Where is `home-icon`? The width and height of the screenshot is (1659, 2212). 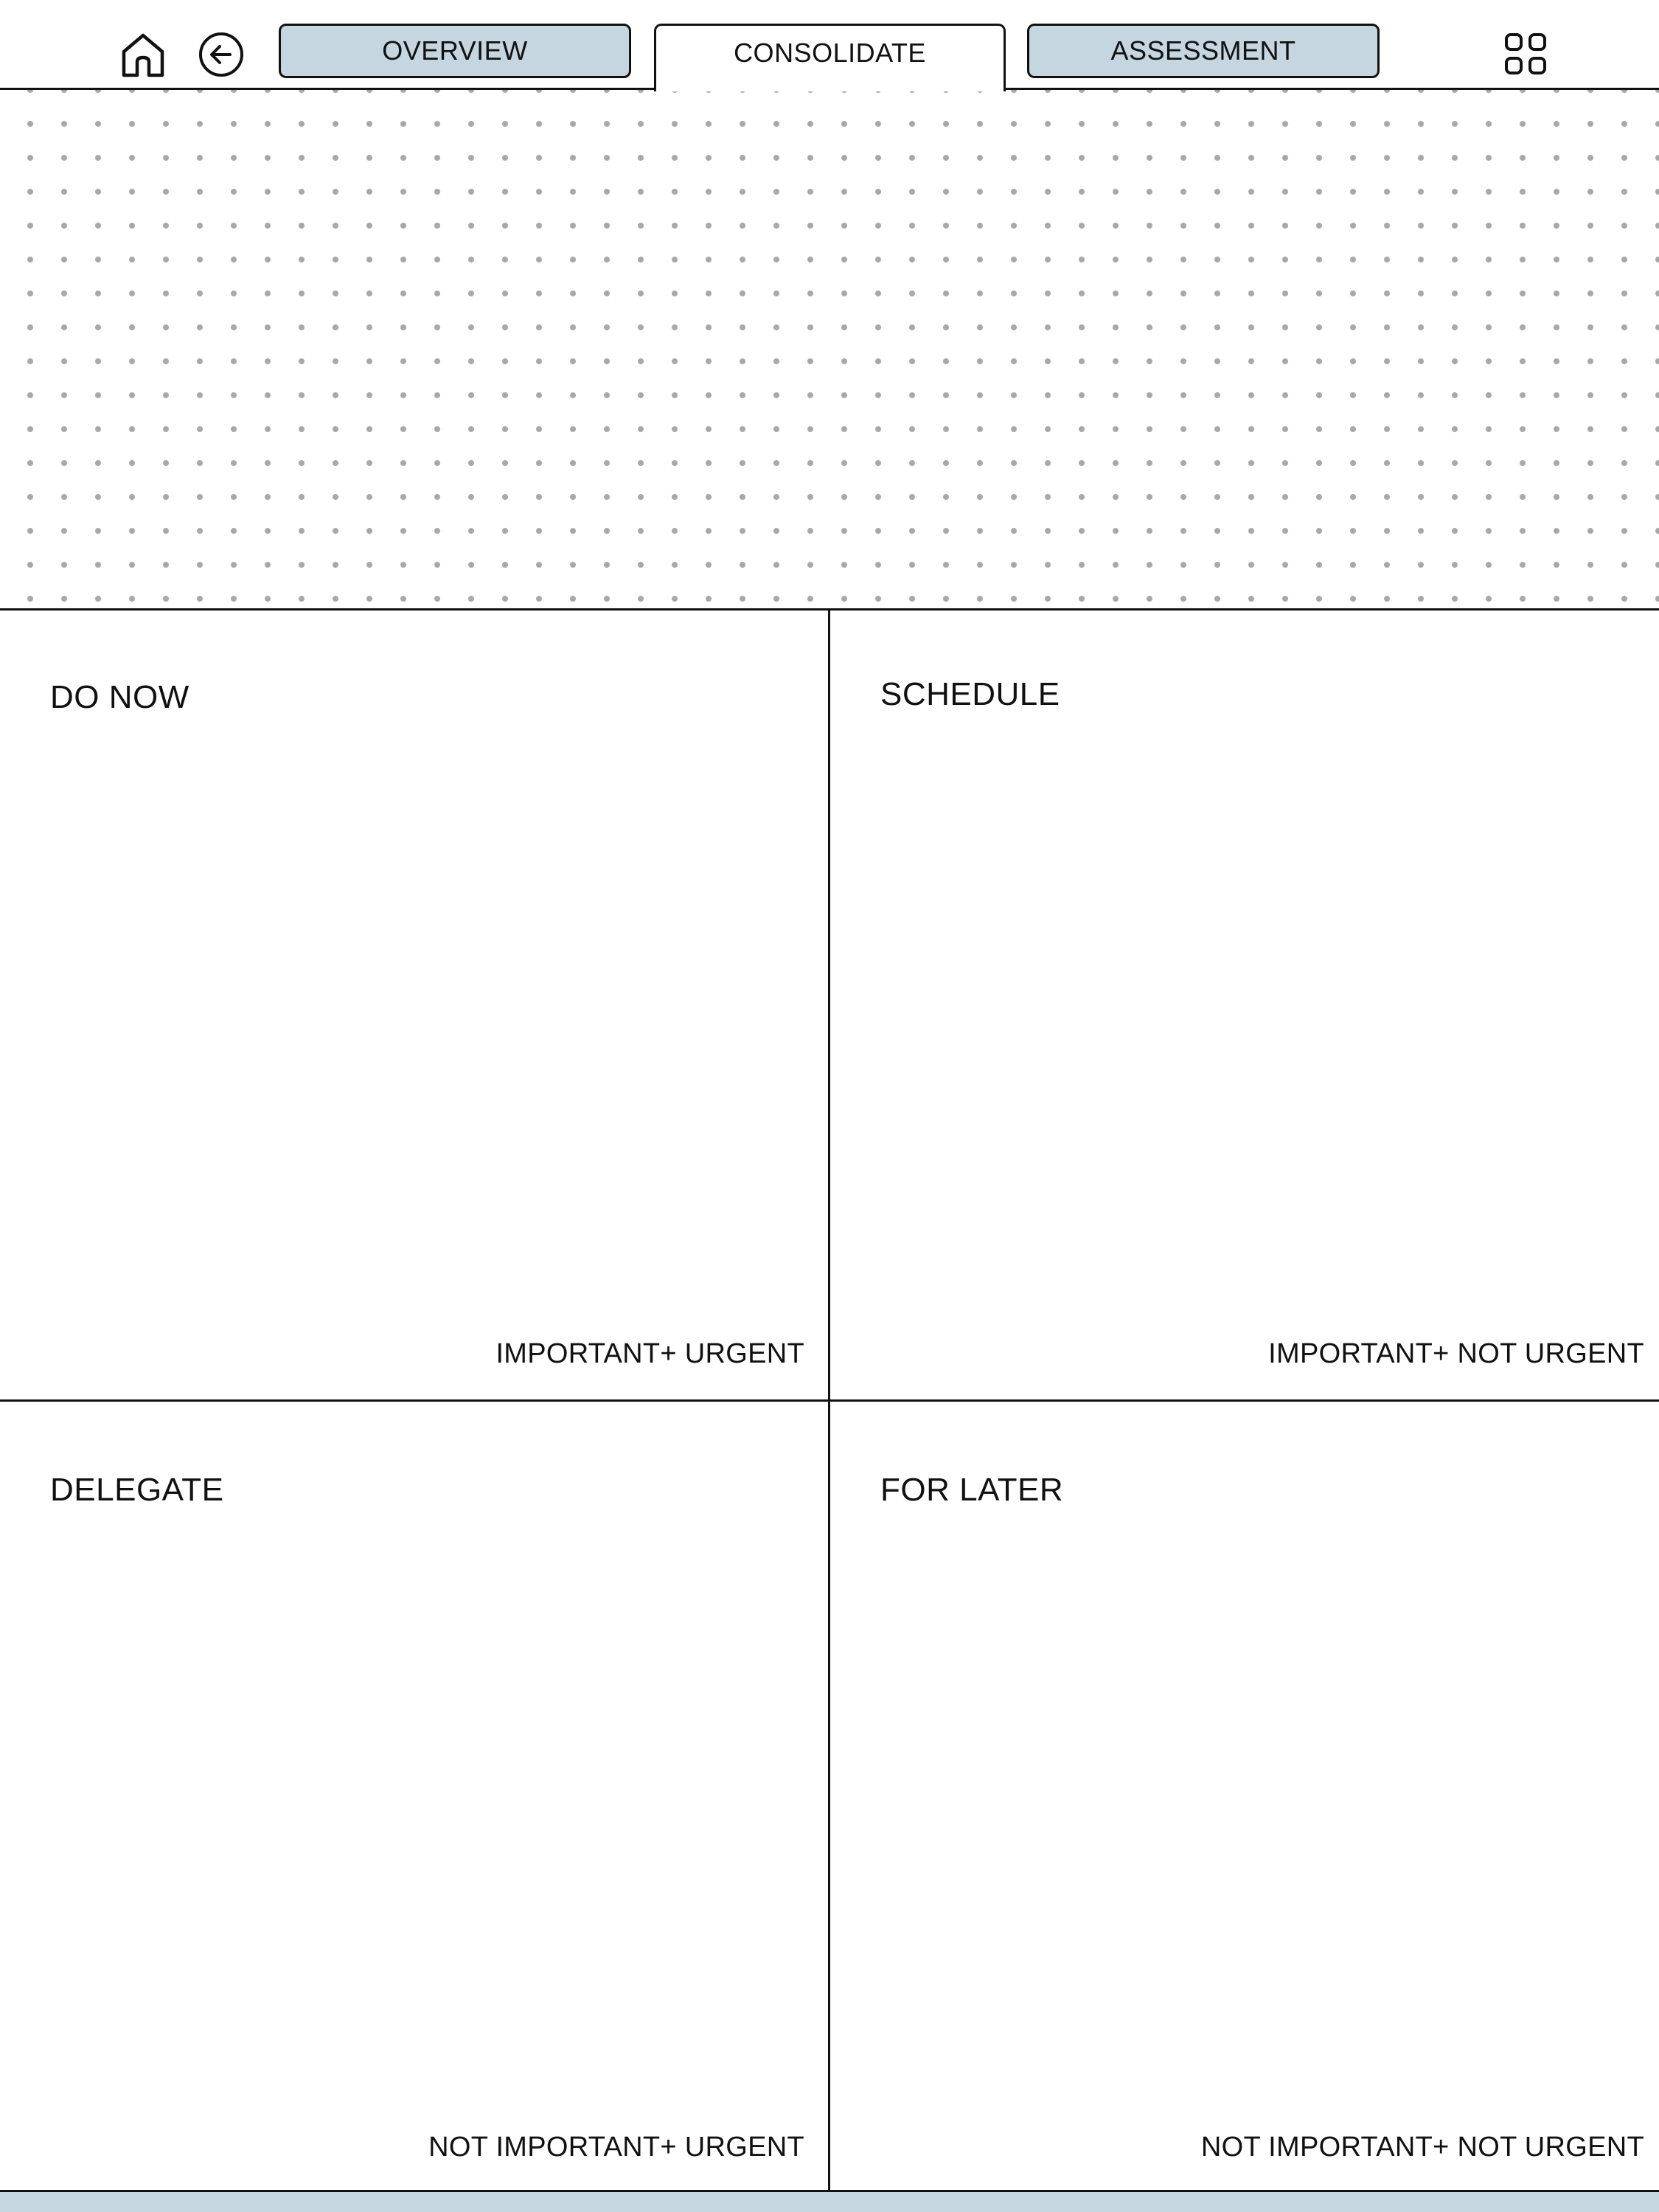 home-icon is located at coordinates (143, 55).